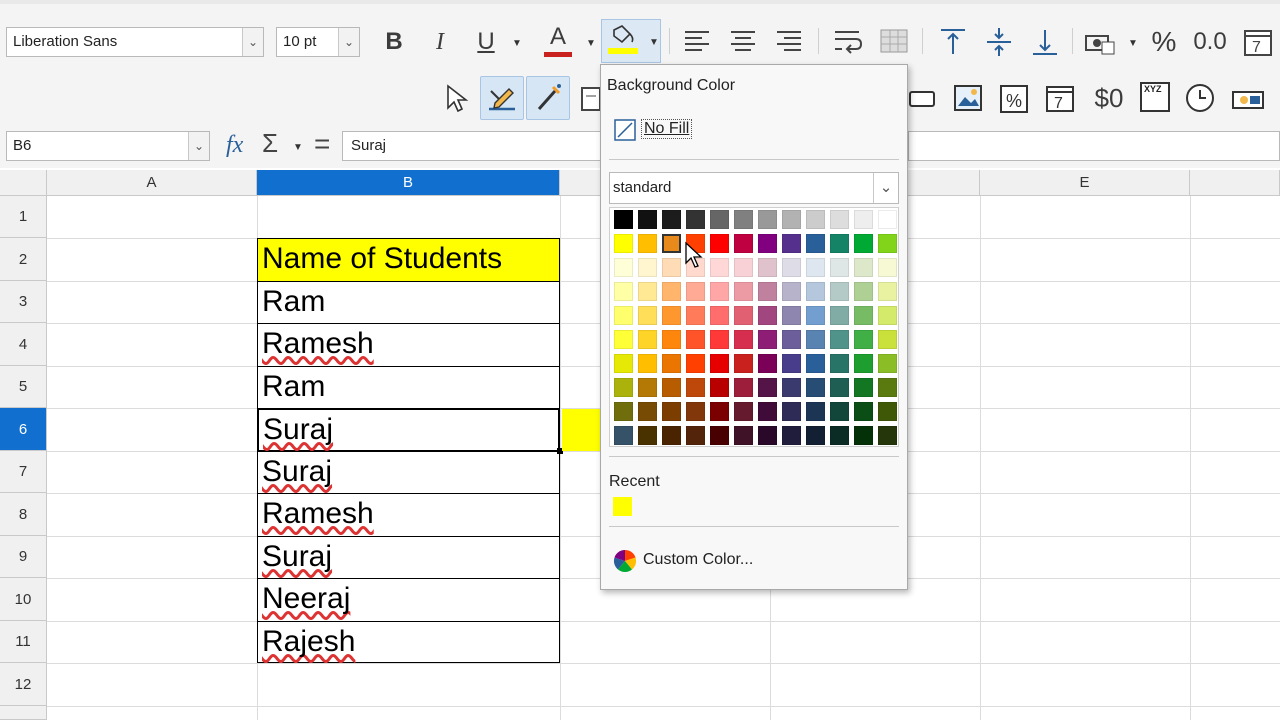 This screenshot has height=720, width=1280. What do you see at coordinates (234, 145) in the screenshot?
I see `function-wizard-button: fx` at bounding box center [234, 145].